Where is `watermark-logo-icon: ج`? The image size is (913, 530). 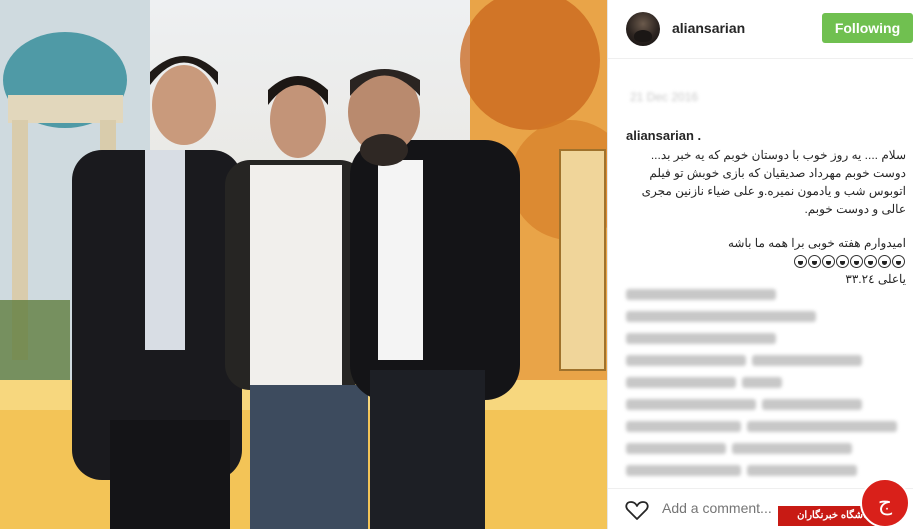 watermark-logo-icon: ج is located at coordinates (885, 503).